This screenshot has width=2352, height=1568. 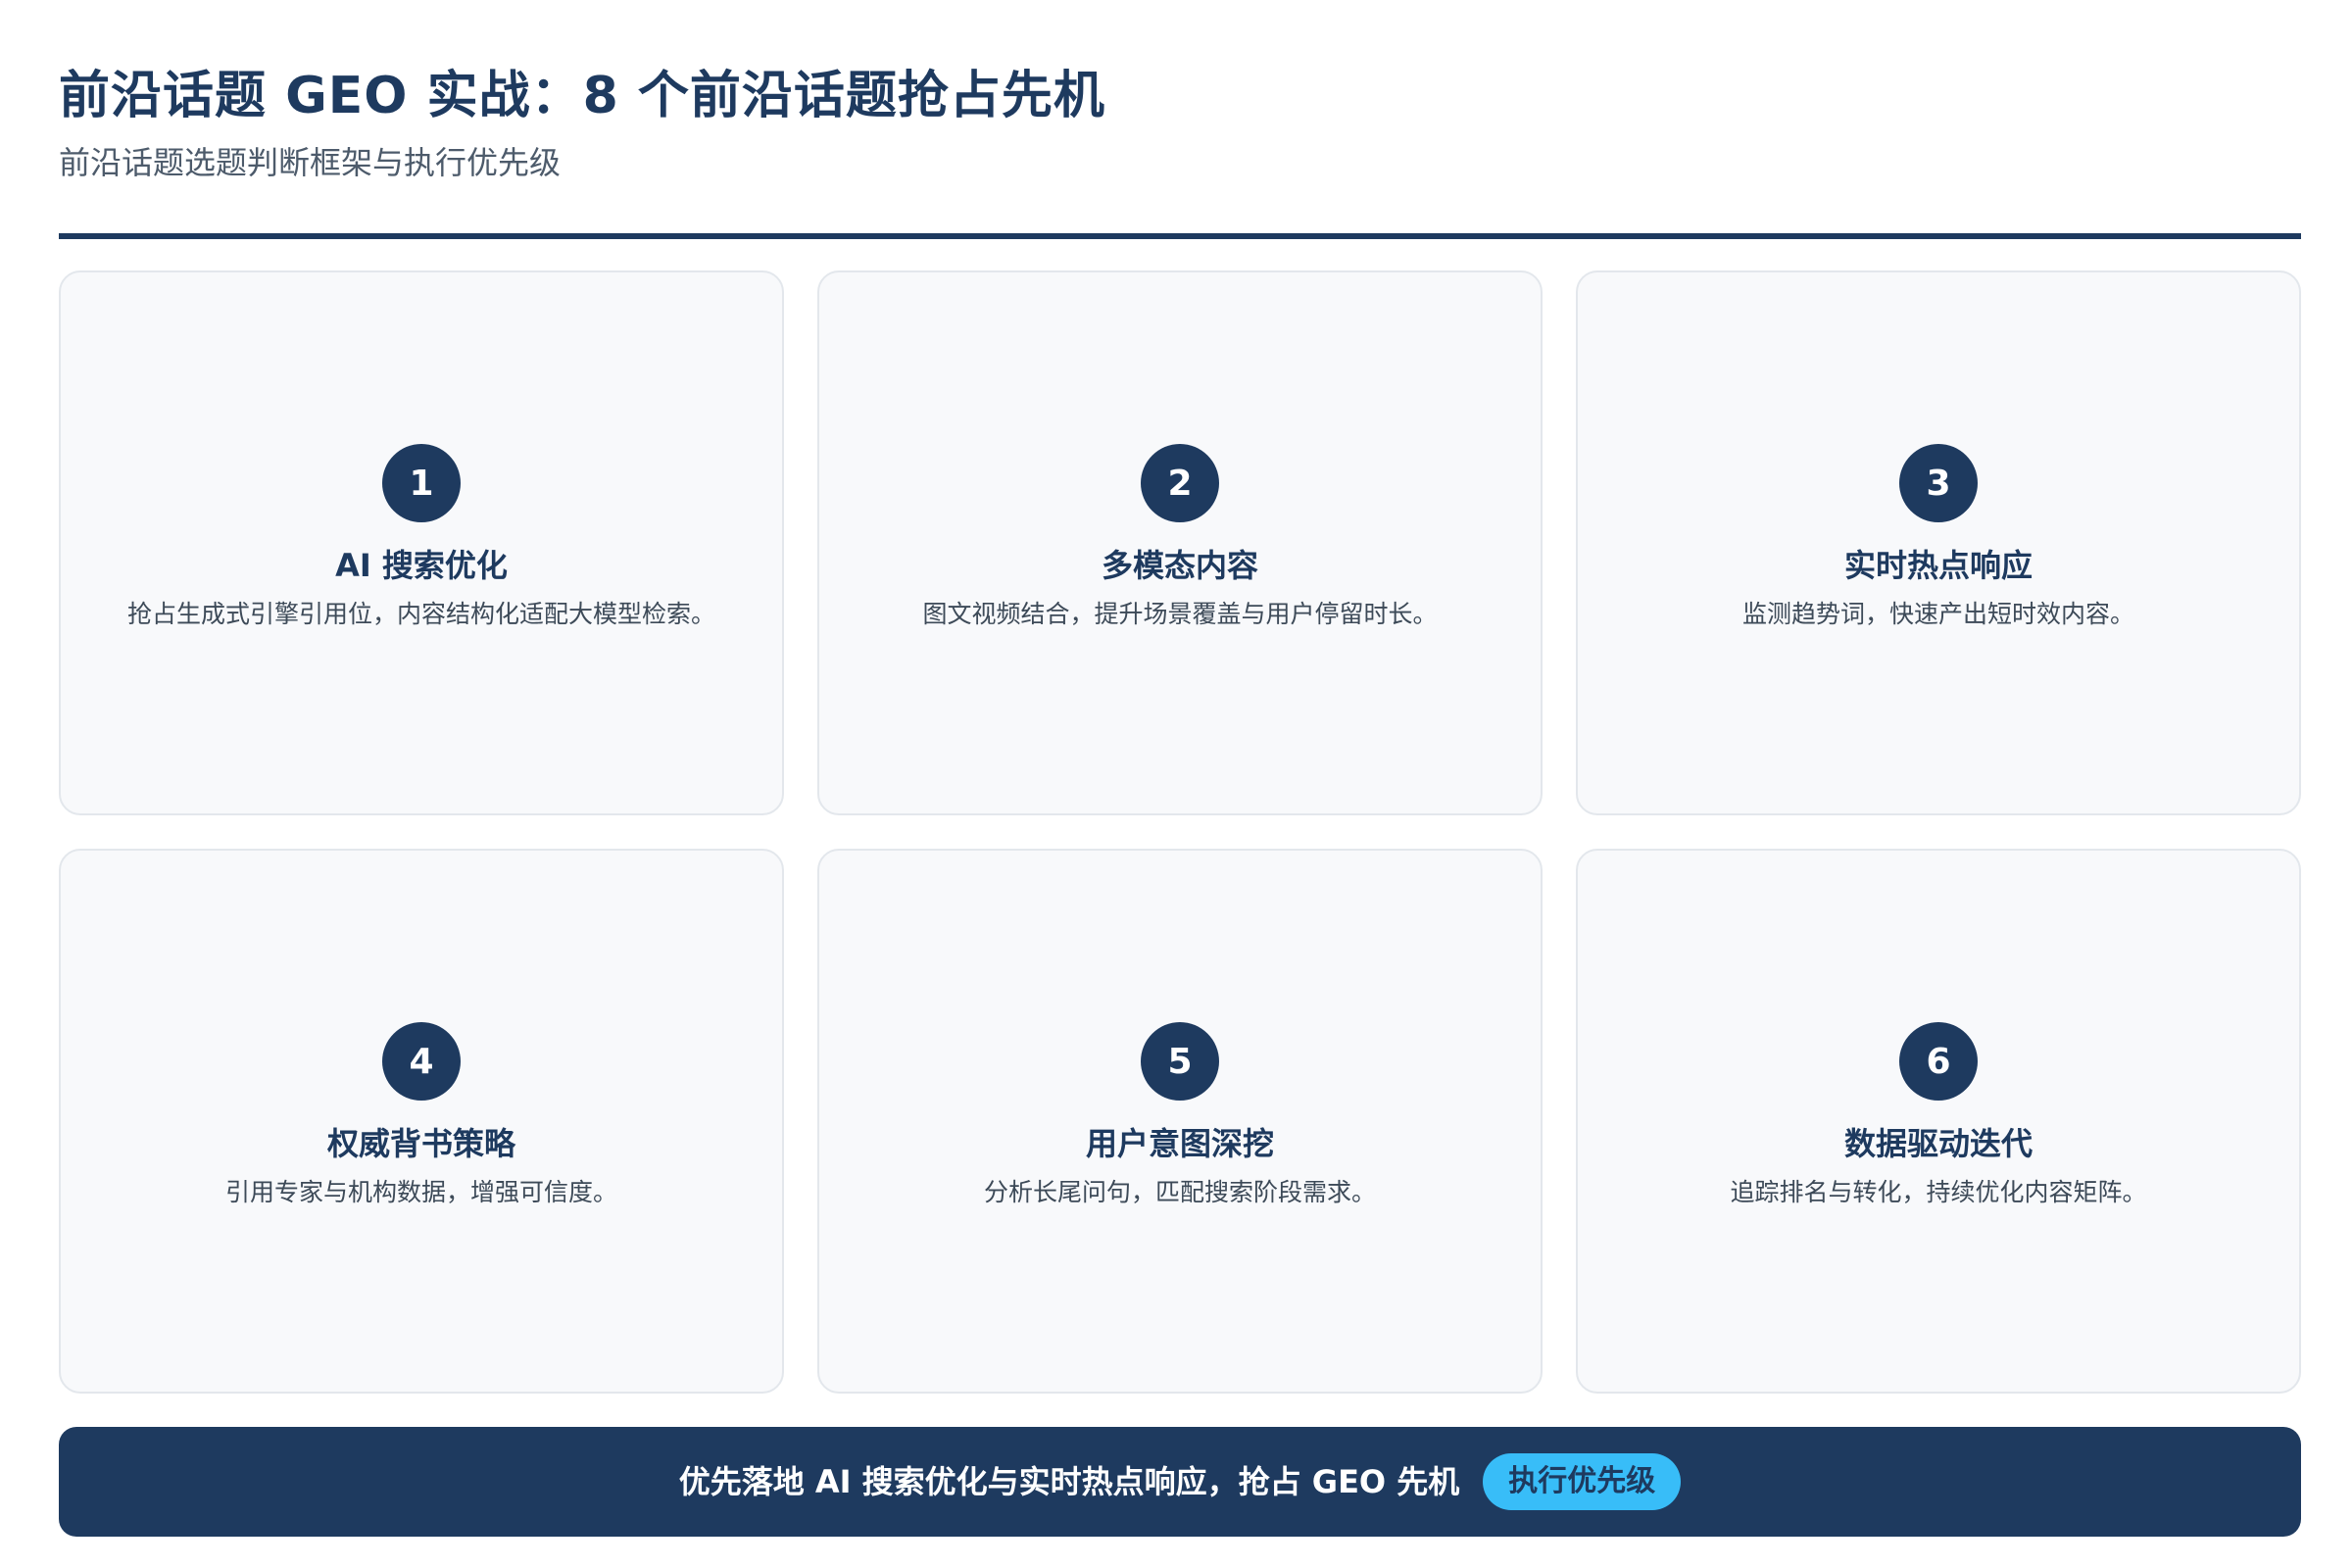 What do you see at coordinates (310, 162) in the screenshot?
I see `page-subtitle: 前沿话题选题判断框架与执行优先级` at bounding box center [310, 162].